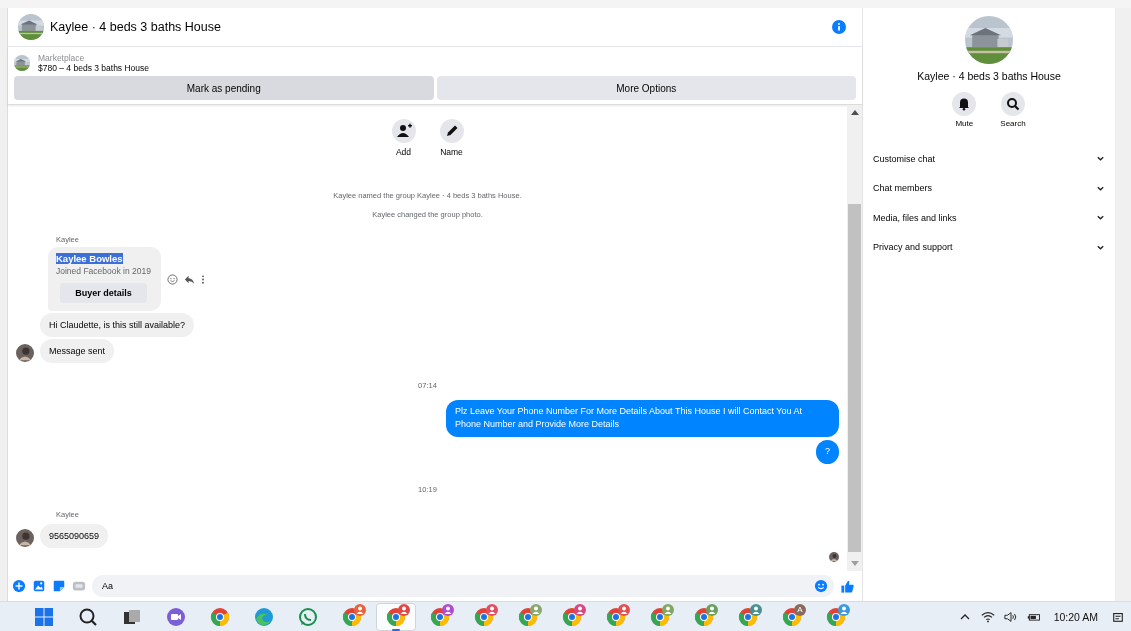 The image size is (1131, 631). Describe the element at coordinates (1075, 616) in the screenshot. I see `clock: 10:20 AM` at that location.